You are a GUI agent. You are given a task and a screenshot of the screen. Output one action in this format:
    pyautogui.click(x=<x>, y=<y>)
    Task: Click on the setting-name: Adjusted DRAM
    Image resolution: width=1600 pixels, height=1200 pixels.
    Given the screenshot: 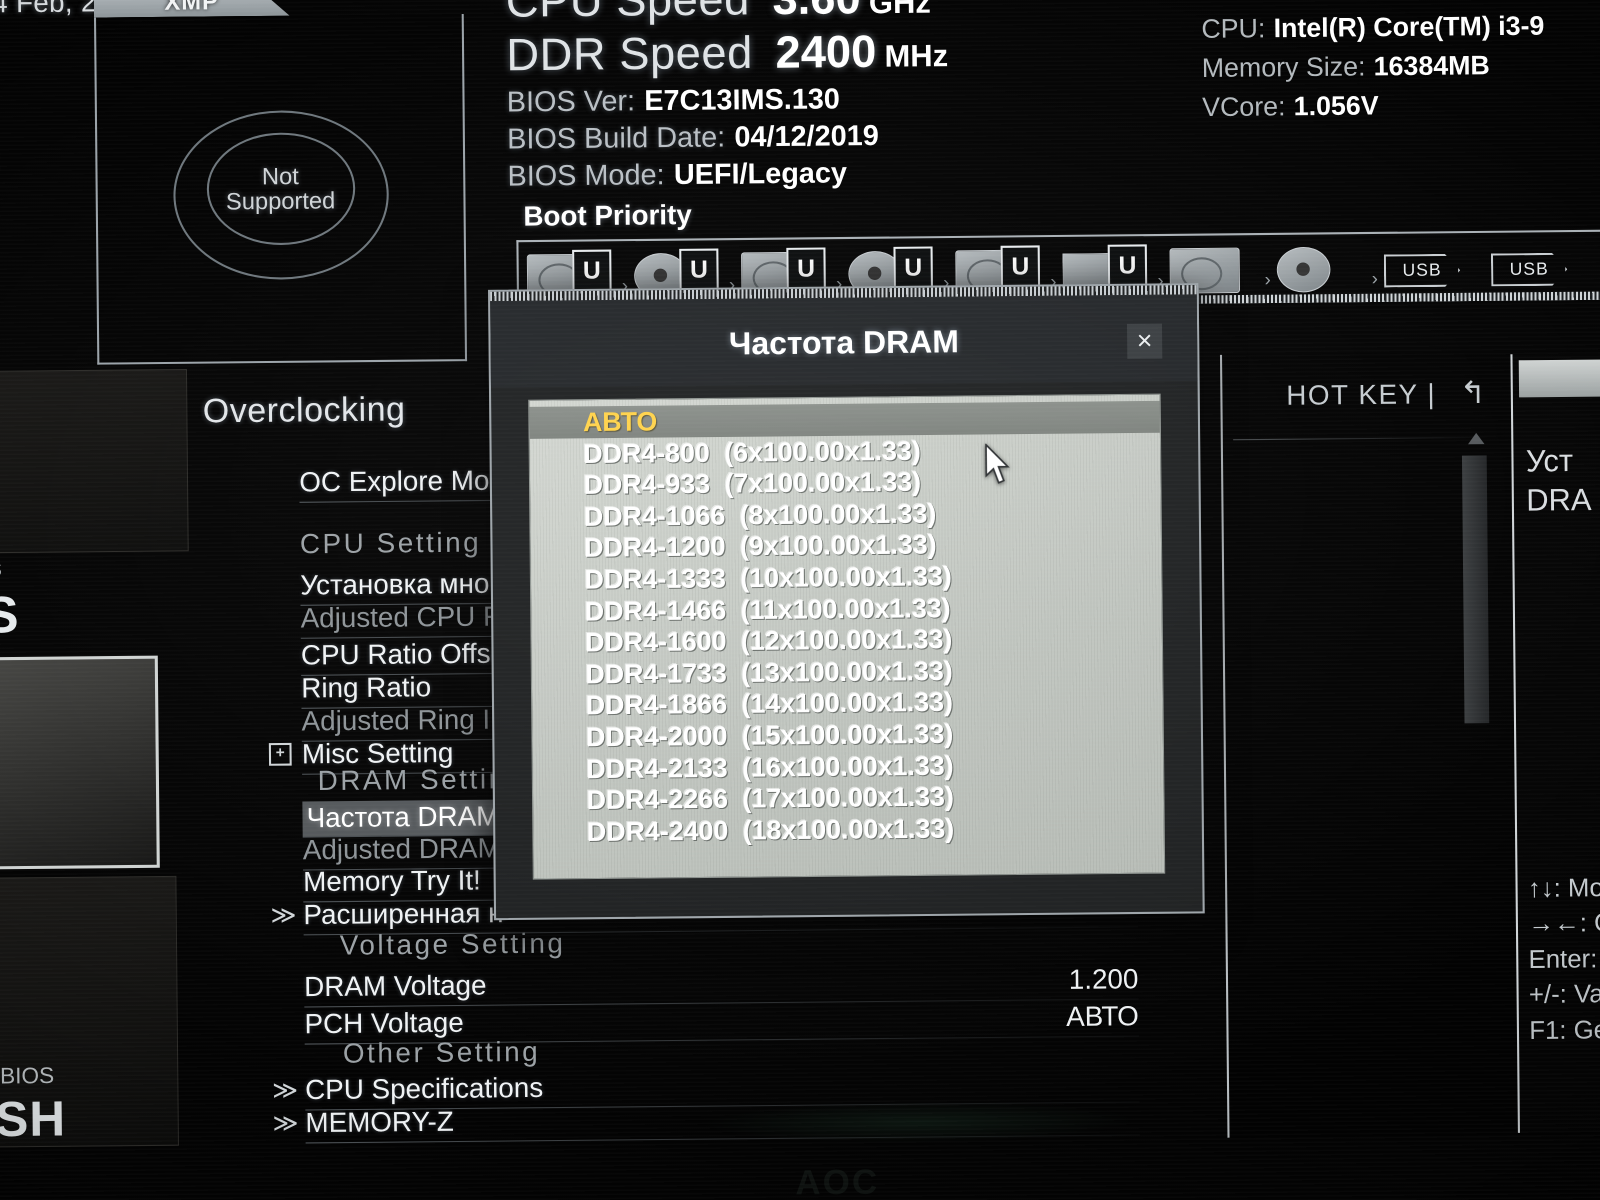 What is the action you would take?
    pyautogui.click(x=401, y=849)
    